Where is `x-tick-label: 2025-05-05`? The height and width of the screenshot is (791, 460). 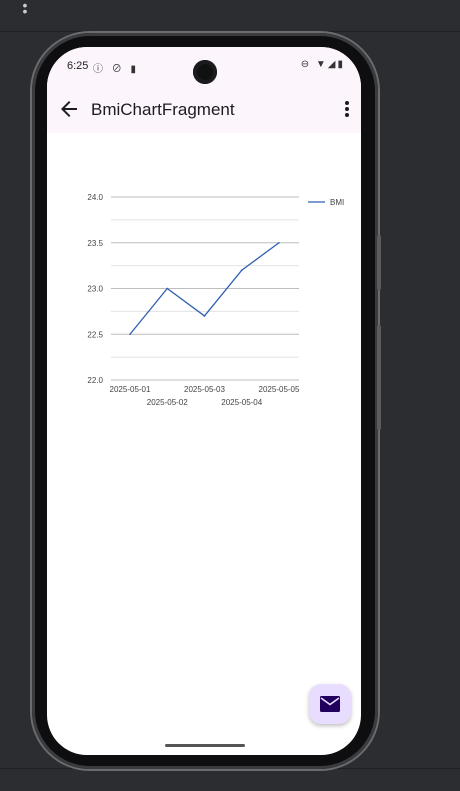 x-tick-label: 2025-05-05 is located at coordinates (279, 389).